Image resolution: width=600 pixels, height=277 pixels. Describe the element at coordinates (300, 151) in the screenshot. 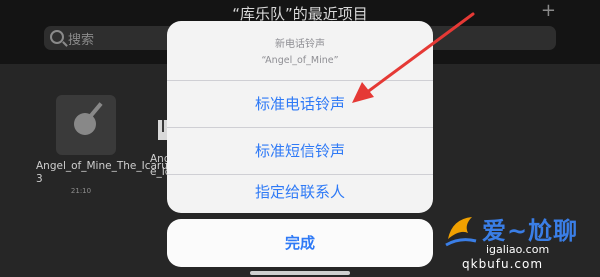

I see `standard-text-tone-button: 标准短信铃声` at that location.